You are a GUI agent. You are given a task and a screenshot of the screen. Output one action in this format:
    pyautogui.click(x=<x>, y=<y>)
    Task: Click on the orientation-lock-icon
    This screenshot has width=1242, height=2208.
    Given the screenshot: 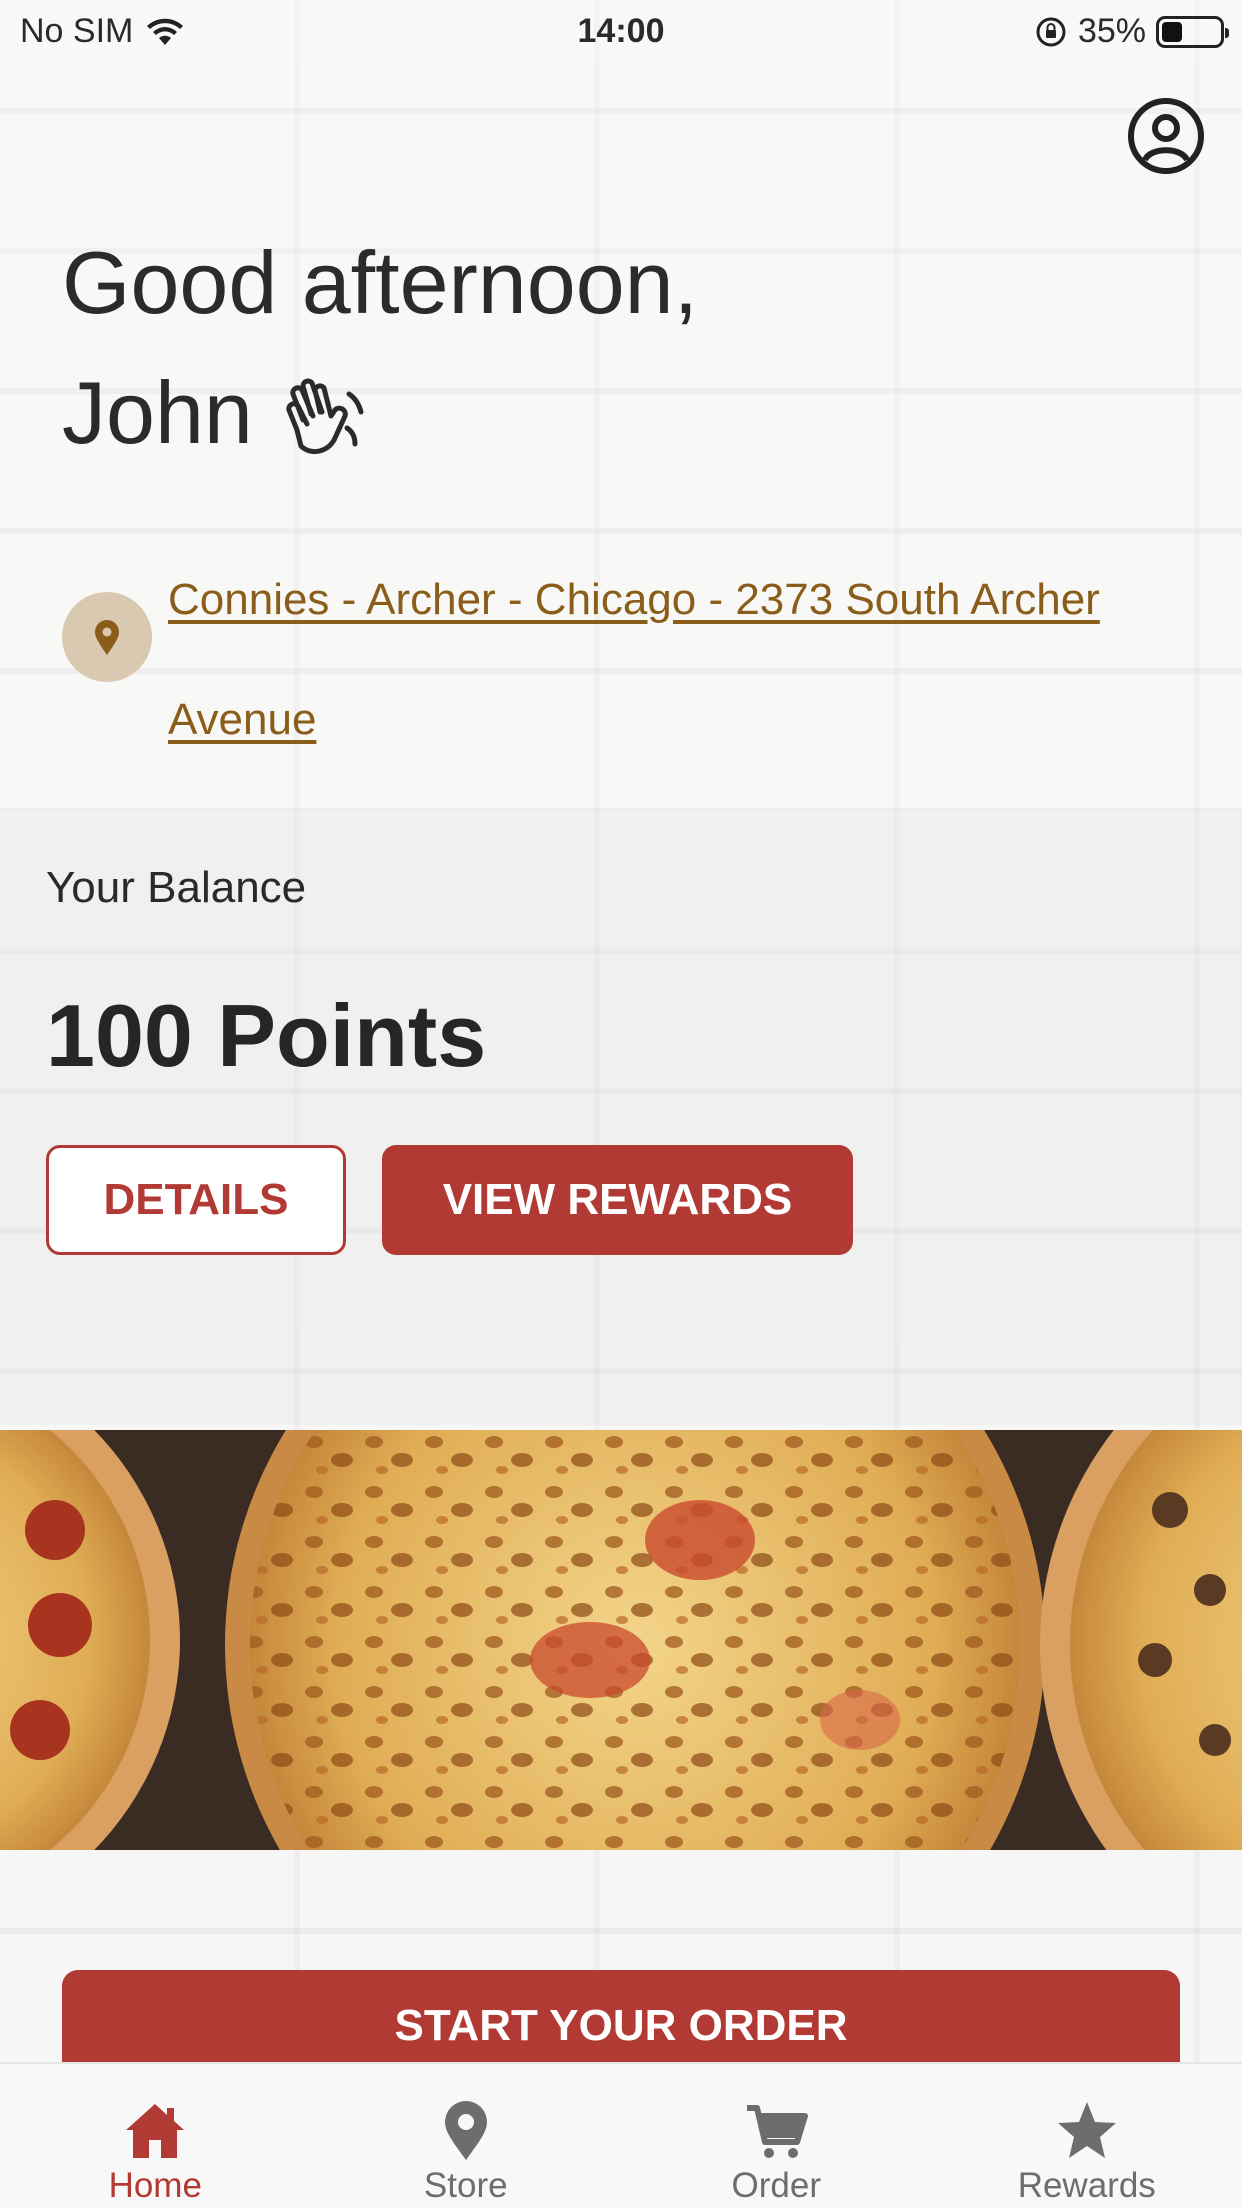 What is the action you would take?
    pyautogui.click(x=1051, y=31)
    